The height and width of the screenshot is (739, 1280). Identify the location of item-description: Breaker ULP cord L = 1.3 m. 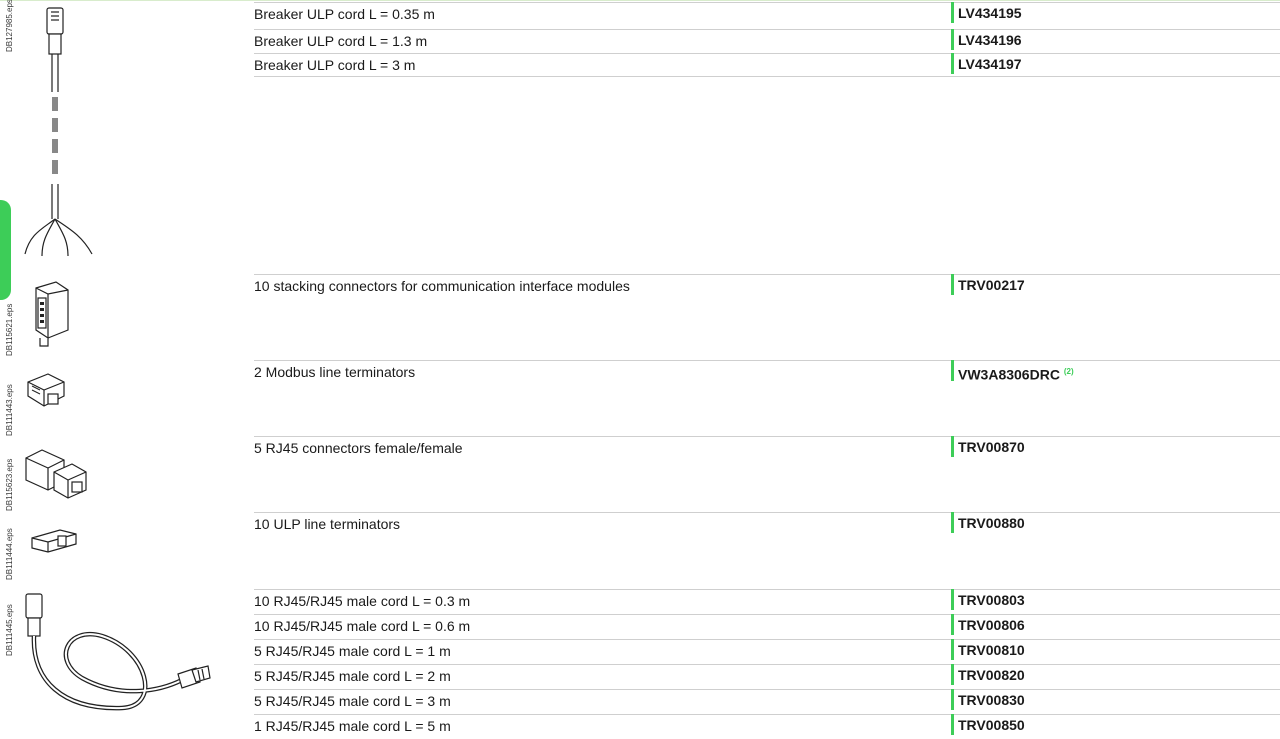
(341, 41).